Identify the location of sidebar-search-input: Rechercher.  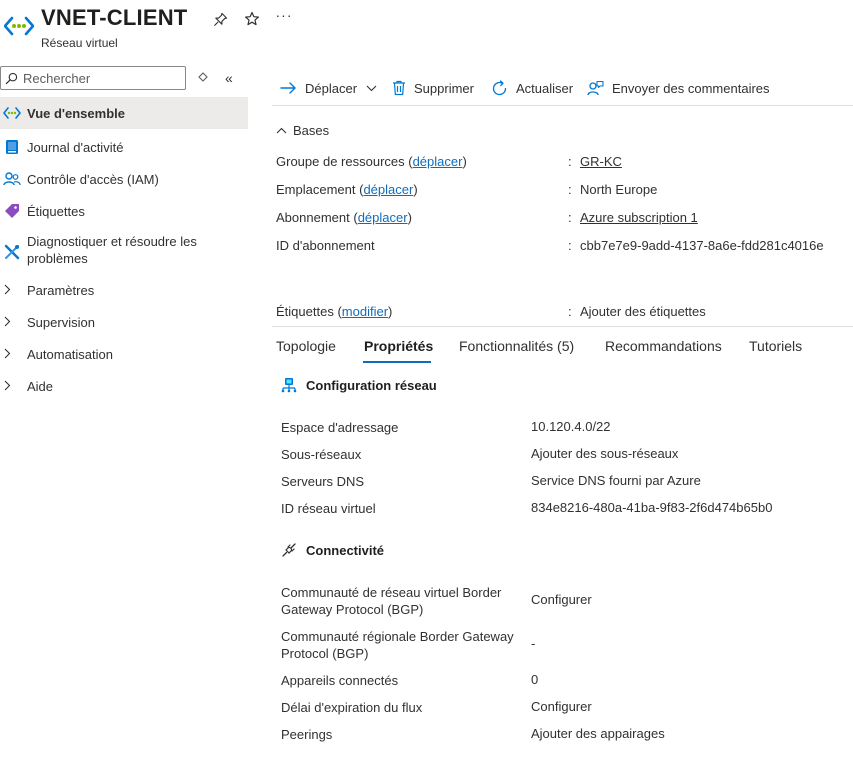
(93, 78).